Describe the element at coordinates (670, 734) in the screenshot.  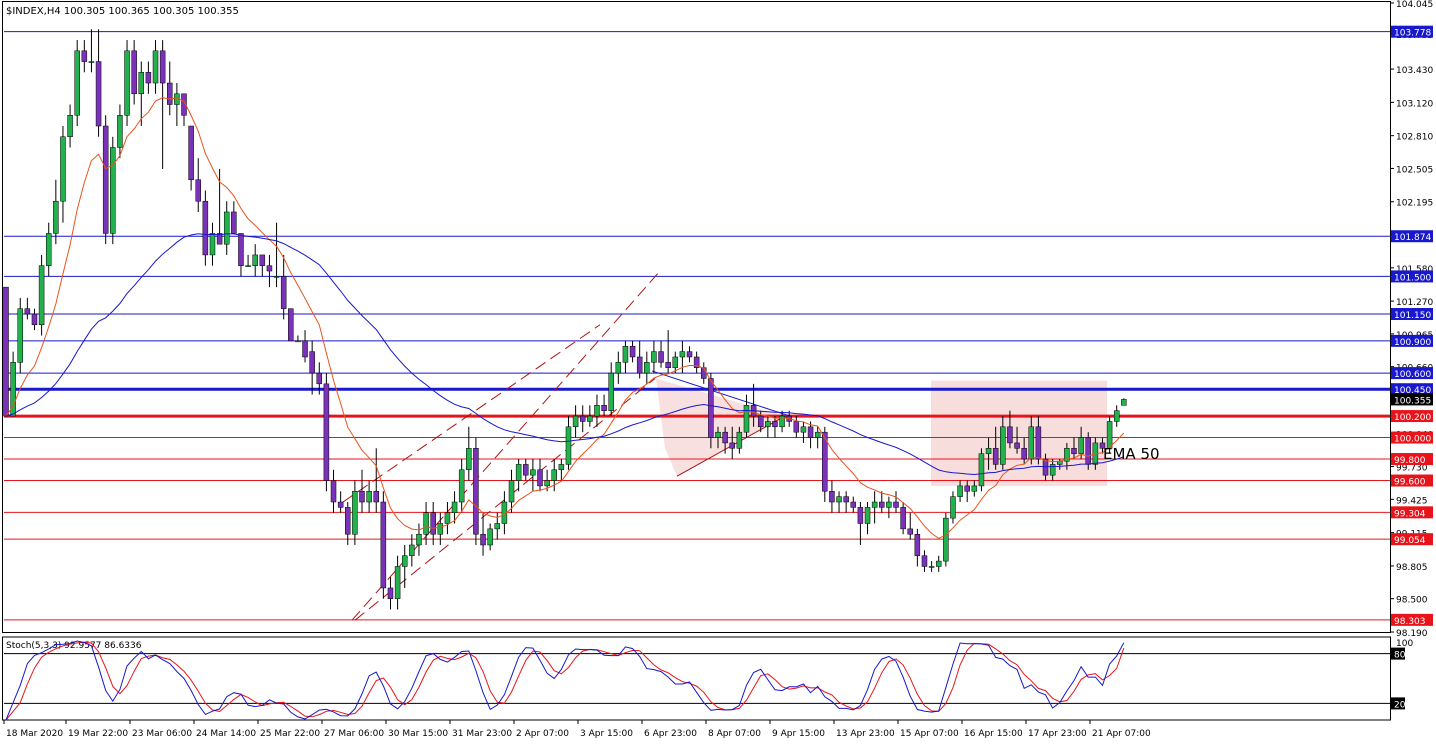
I see `x-tick-label: 6 Apr 23:00` at that location.